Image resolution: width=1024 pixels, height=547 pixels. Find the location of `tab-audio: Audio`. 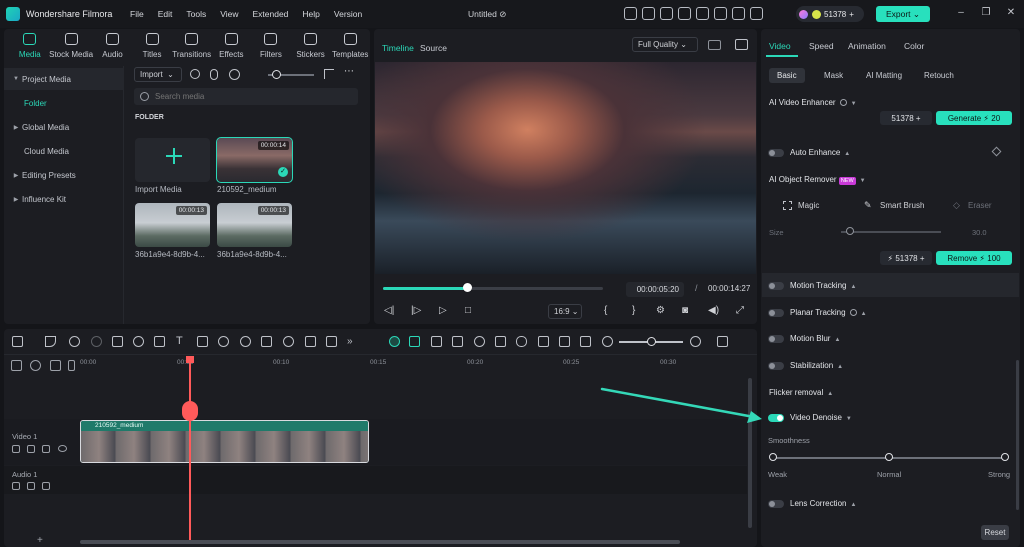

tab-audio: Audio is located at coordinates (113, 46).